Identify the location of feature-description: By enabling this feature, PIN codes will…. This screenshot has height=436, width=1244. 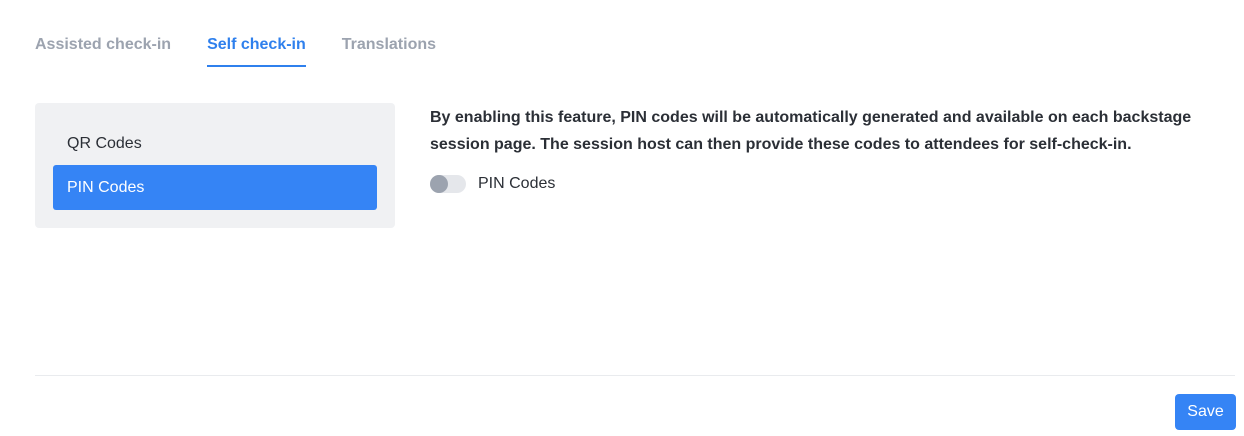
(811, 131).